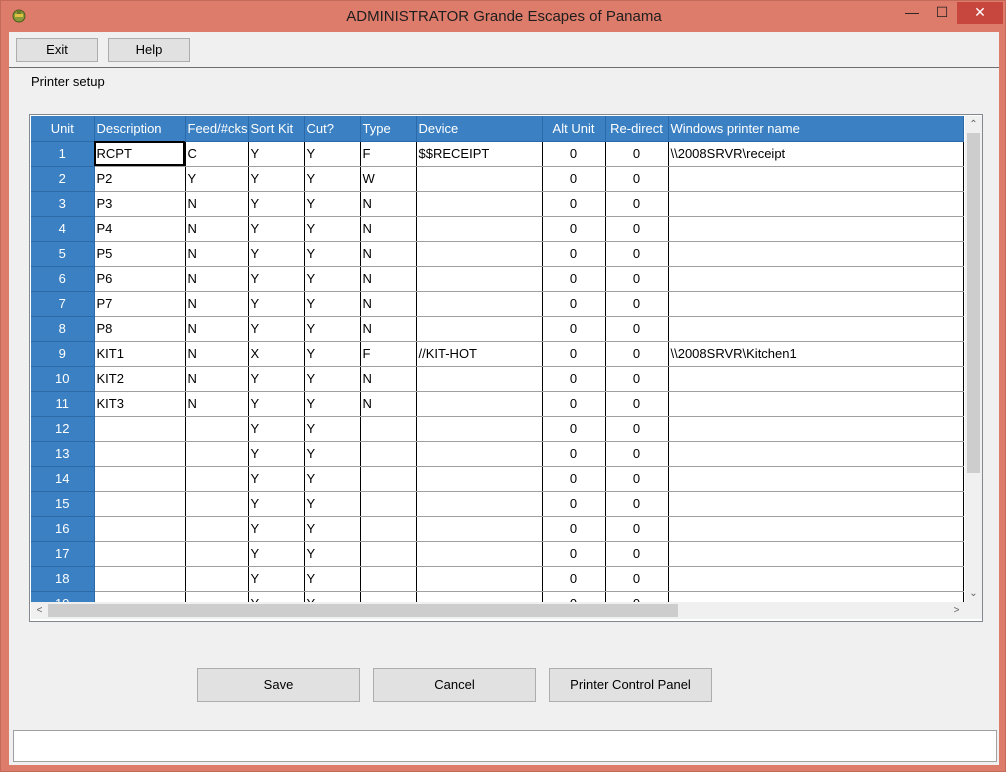 The width and height of the screenshot is (1006, 772). I want to click on printer-control-panel-button: Printer Control Panel, so click(630, 685).